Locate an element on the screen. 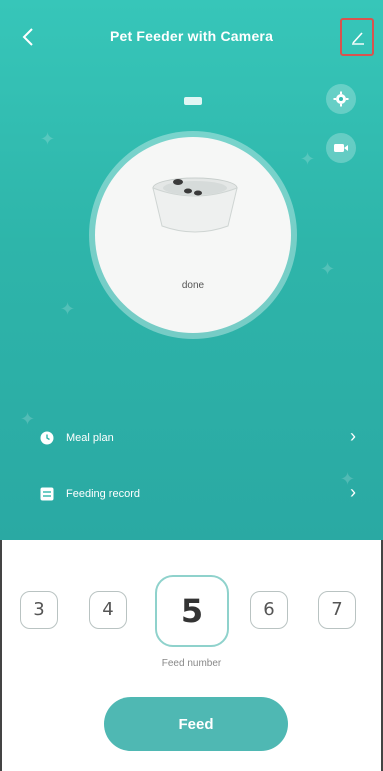  chevron-left-icon is located at coordinates (27, 37).